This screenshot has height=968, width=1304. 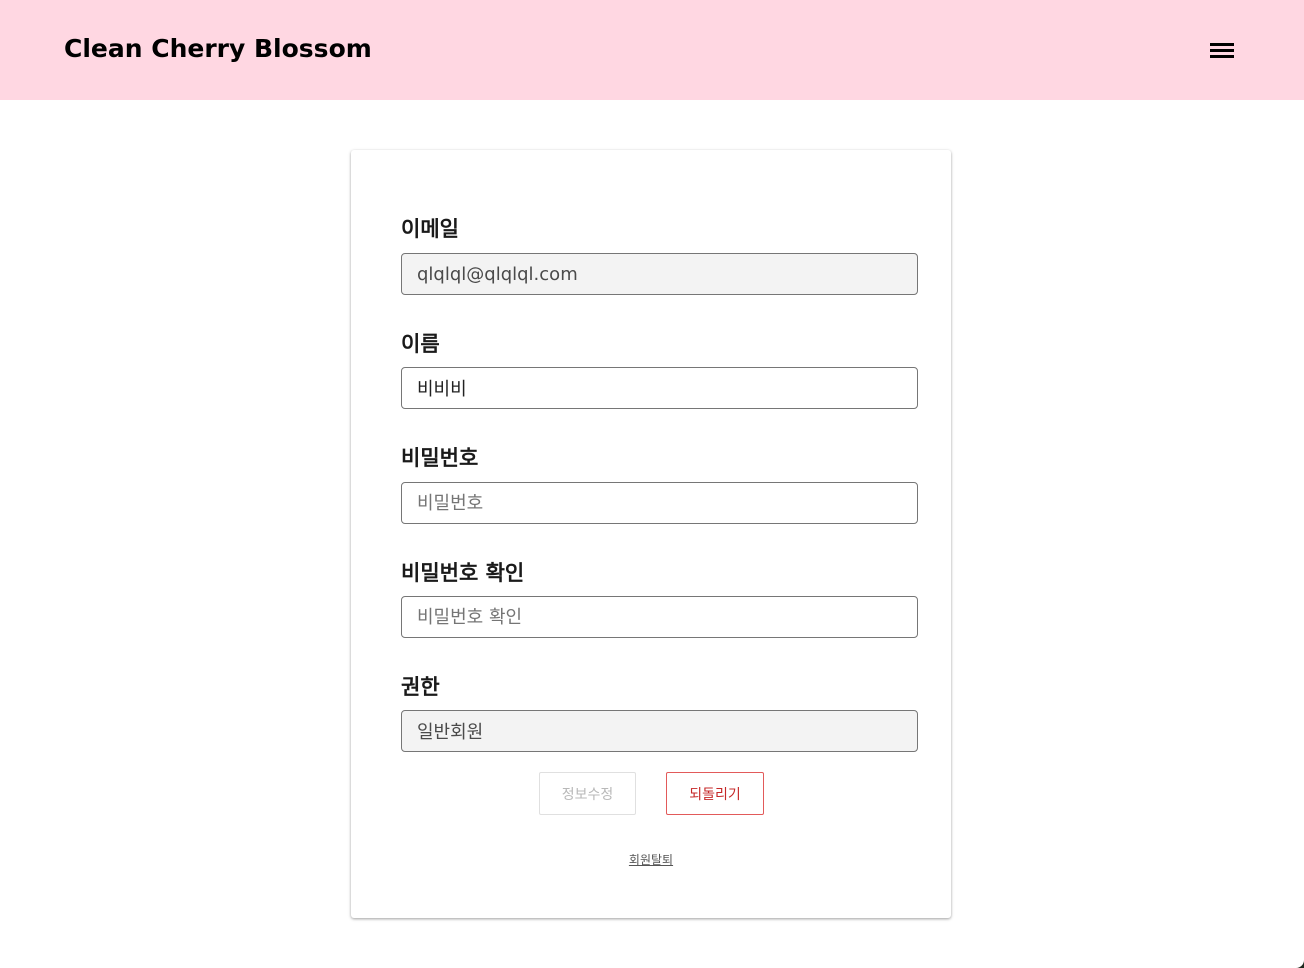 What do you see at coordinates (715, 793) in the screenshot?
I see `revert-button: 되돌리기` at bounding box center [715, 793].